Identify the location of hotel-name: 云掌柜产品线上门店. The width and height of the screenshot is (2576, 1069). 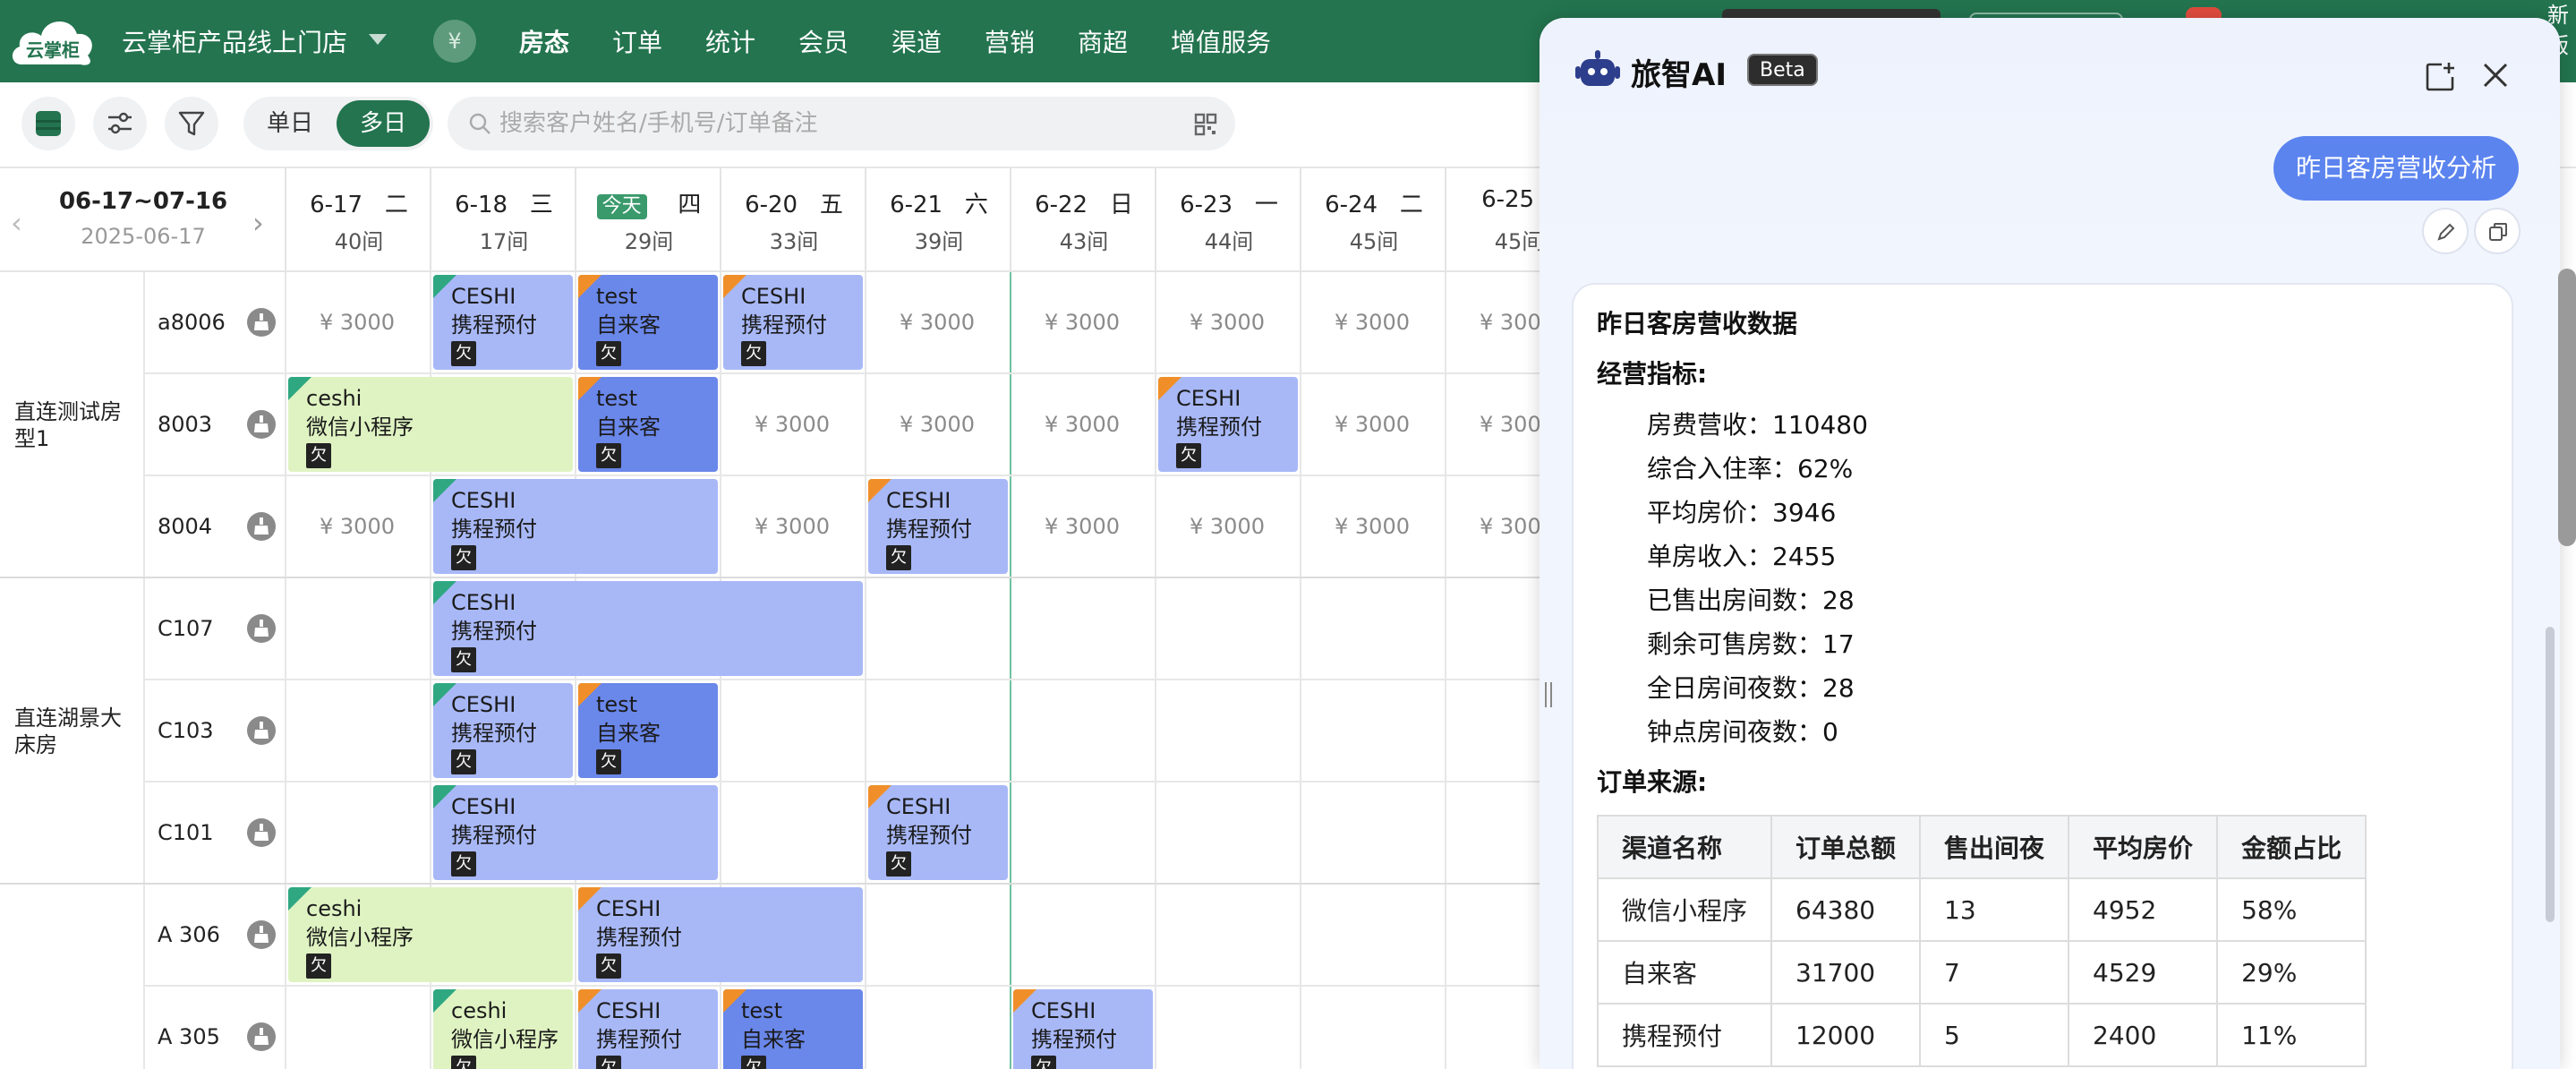
(234, 41).